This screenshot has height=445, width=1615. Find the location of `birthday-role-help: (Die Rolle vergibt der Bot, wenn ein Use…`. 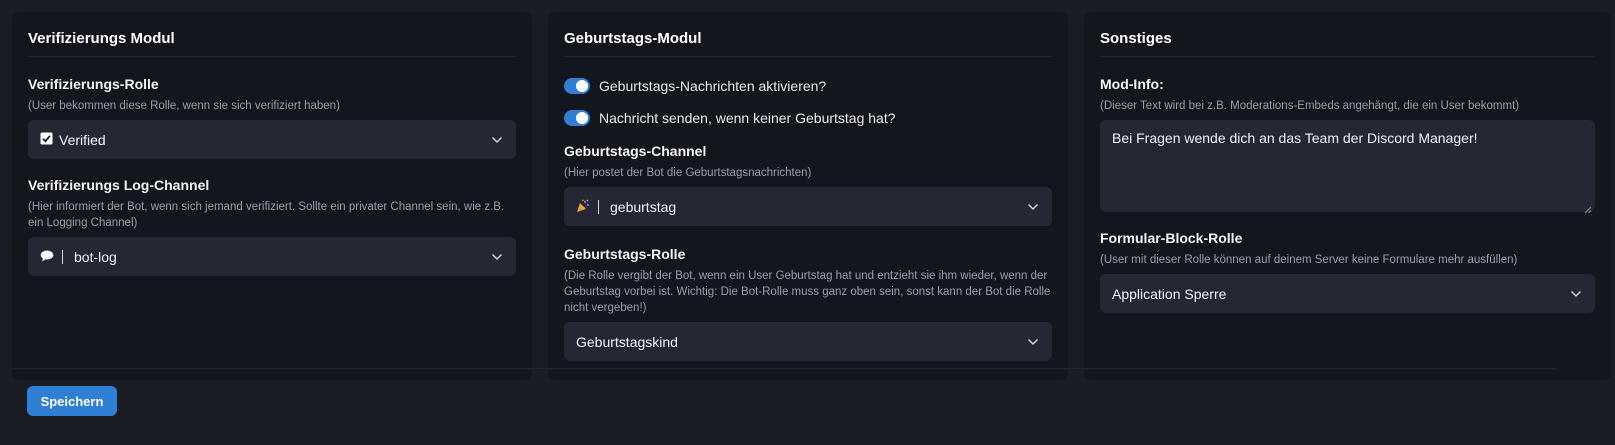

birthday-role-help: (Die Rolle vergibt der Bot, wenn ein Use… is located at coordinates (807, 292).